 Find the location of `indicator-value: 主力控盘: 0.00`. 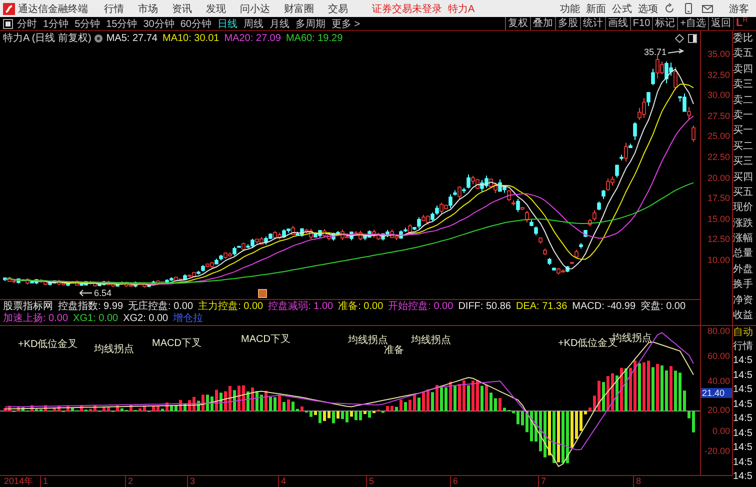

indicator-value: 主力控盘: 0.00 is located at coordinates (231, 307).